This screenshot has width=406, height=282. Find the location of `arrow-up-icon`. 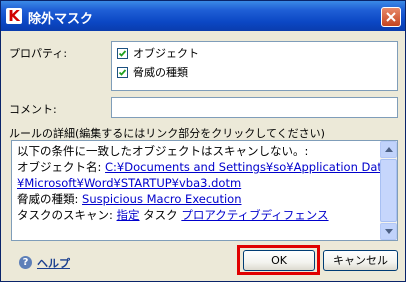

arrow-up-icon is located at coordinates (389, 149).